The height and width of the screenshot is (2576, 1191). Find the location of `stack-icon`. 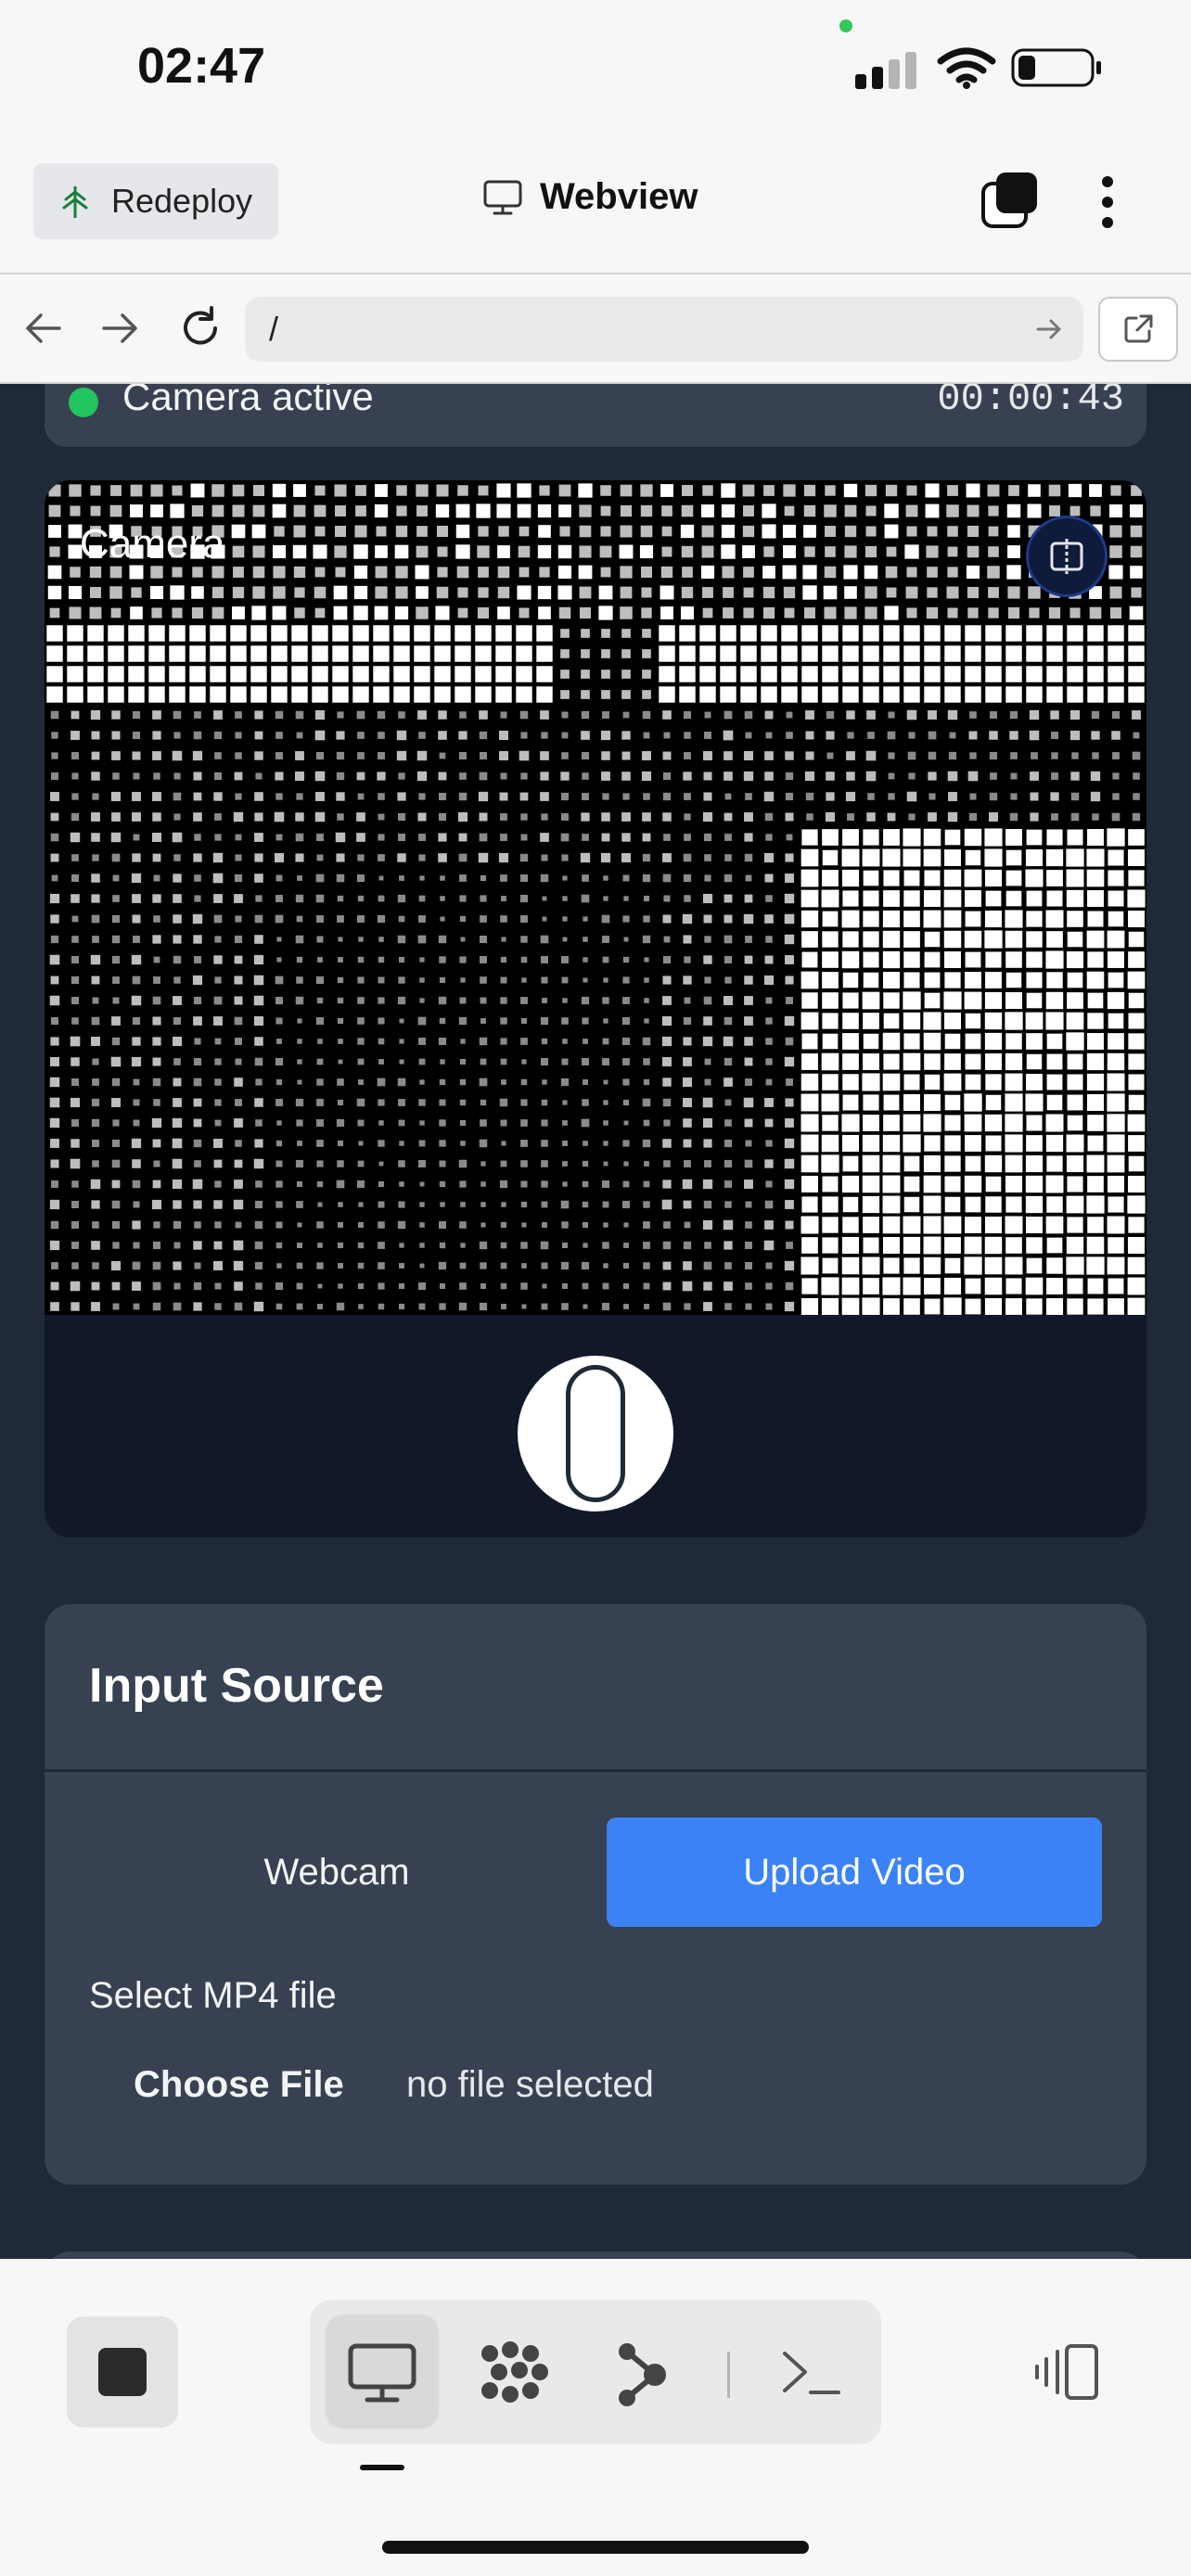

stack-icon is located at coordinates (1010, 201).